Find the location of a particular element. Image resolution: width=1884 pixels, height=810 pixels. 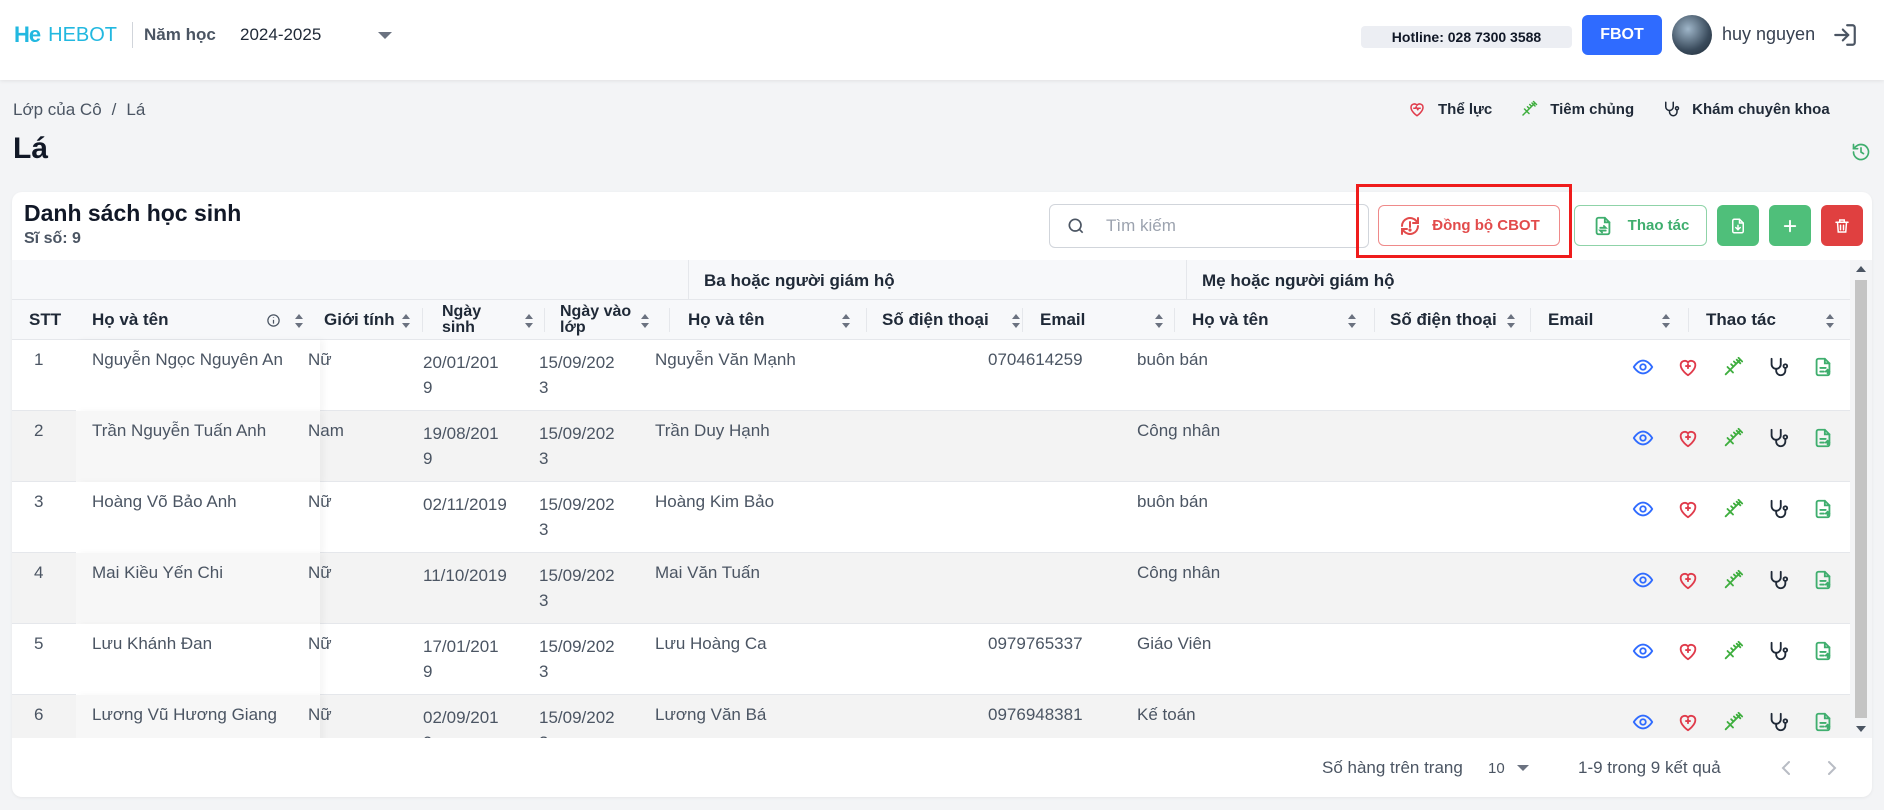

school-year-select: 2024-2025 is located at coordinates (316, 35).